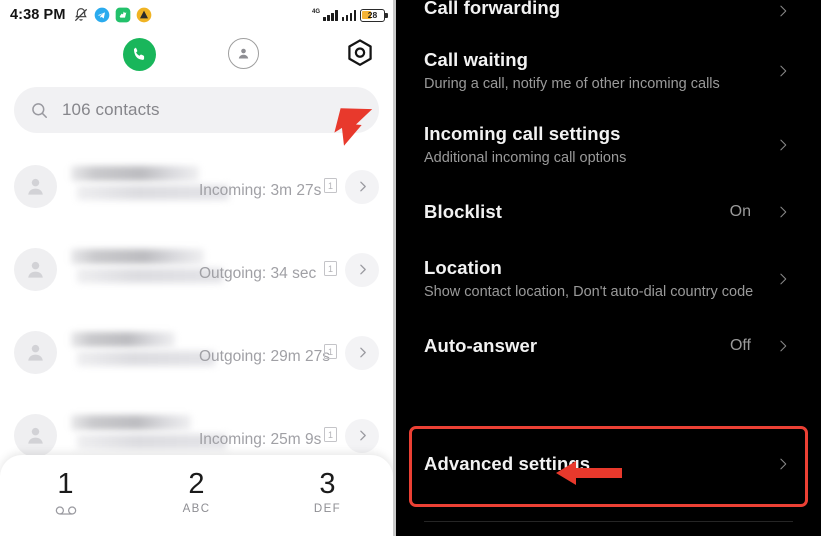 The width and height of the screenshot is (821, 536). I want to click on dialpad-key-3: 3 DEF, so click(327, 492).